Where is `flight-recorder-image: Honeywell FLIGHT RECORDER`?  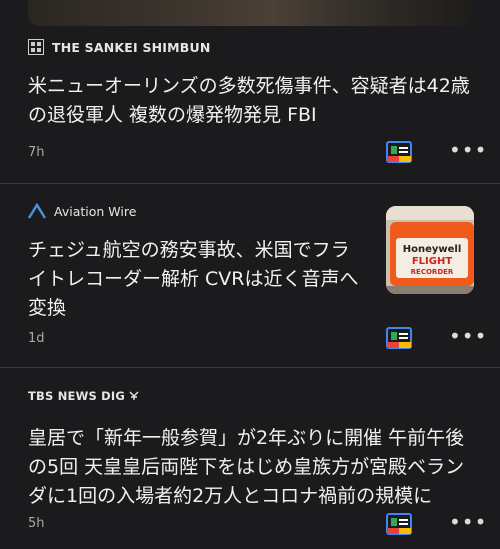
flight-recorder-image: Honeywell FLIGHT RECORDER is located at coordinates (430, 250).